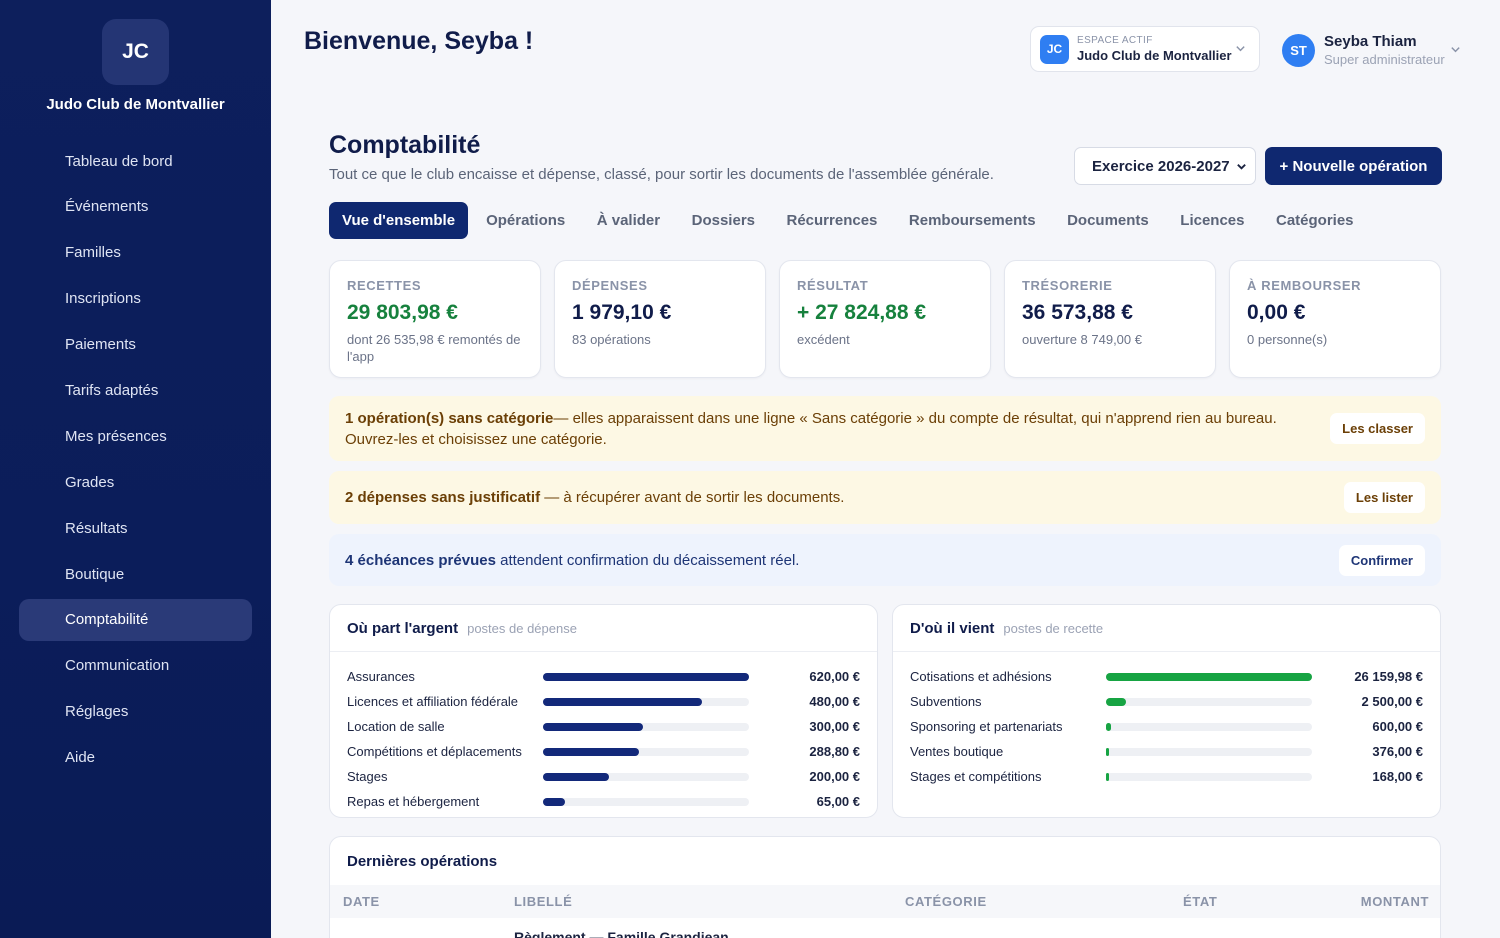 The width and height of the screenshot is (1500, 938). What do you see at coordinates (543, 901) in the screenshot?
I see `column-label: LIBELLÉ` at bounding box center [543, 901].